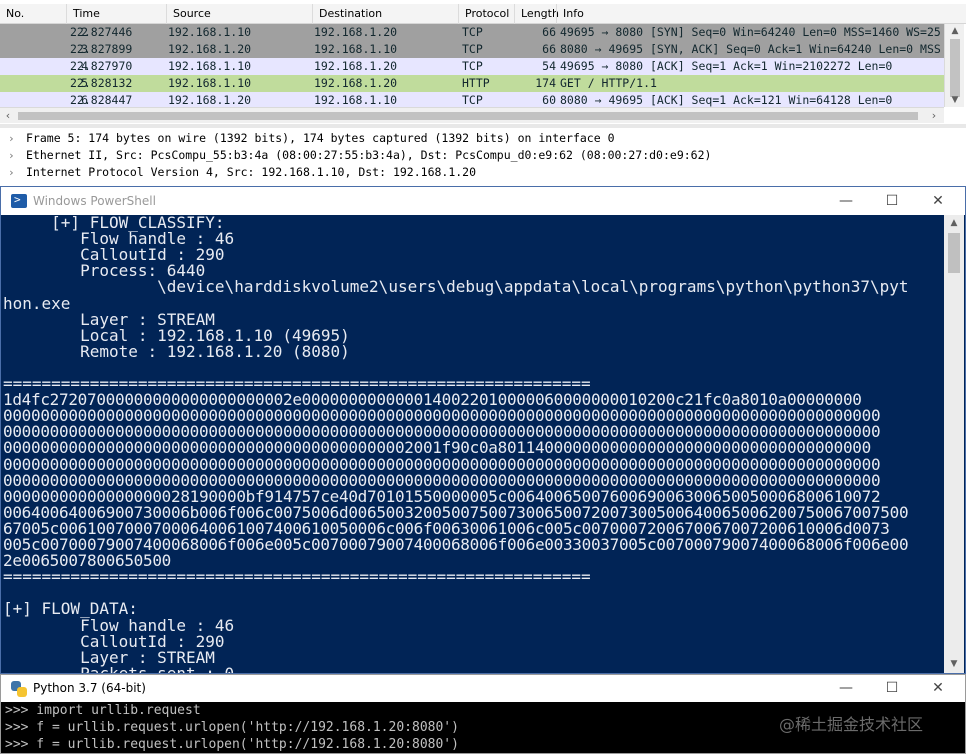 Image resolution: width=966 pixels, height=754 pixels. I want to click on column-header-time: Time, so click(116, 14).